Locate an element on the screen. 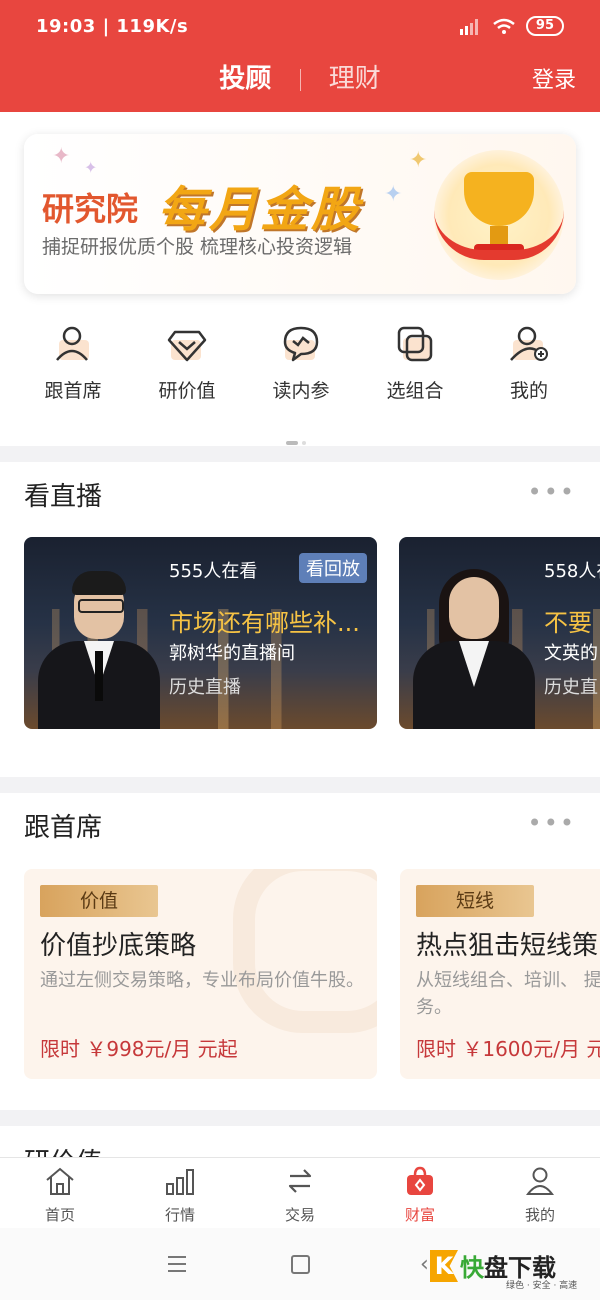 Image resolution: width=600 pixels, height=1300 pixels. strategy-description: 通过左侧交易策略，专业布局价值牛股。 is located at coordinates (202, 980).